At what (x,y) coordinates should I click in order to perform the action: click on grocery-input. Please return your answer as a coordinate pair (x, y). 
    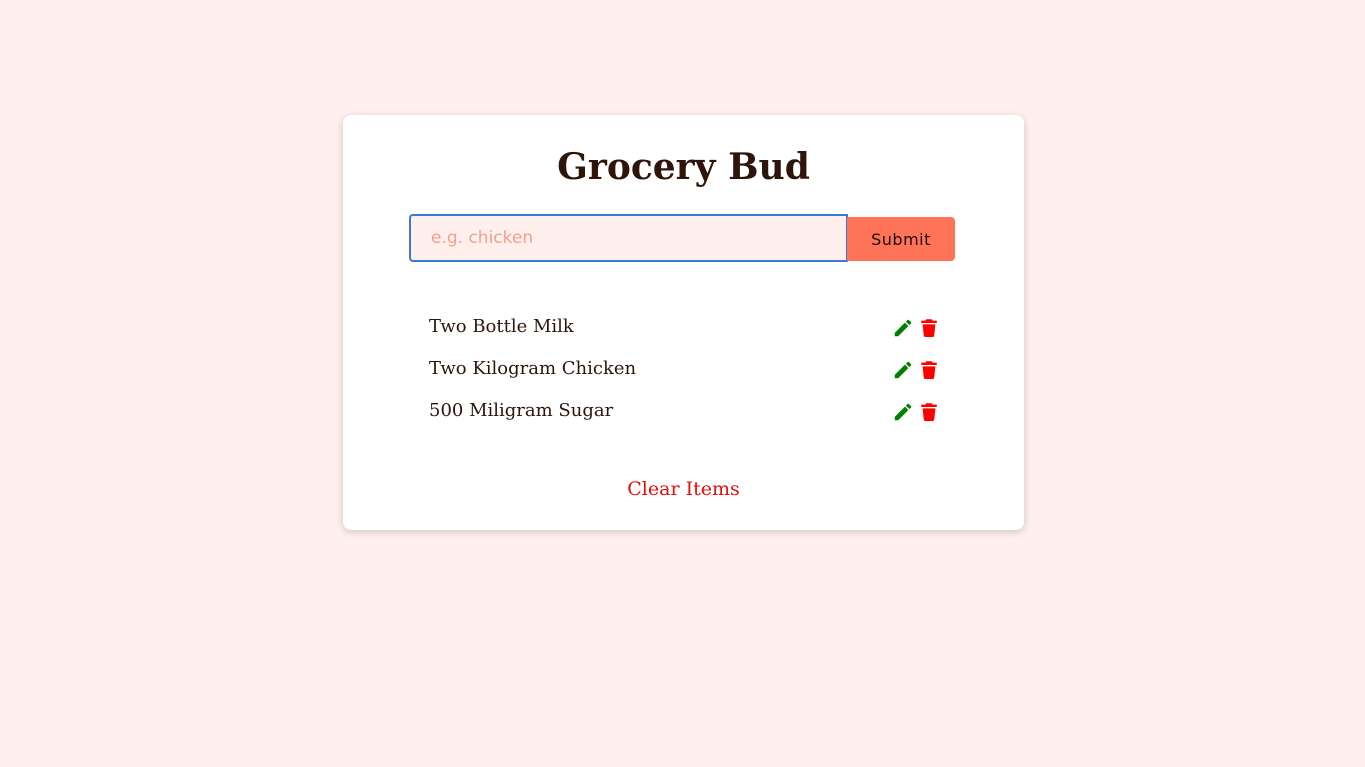
    Looking at the image, I should click on (628, 238).